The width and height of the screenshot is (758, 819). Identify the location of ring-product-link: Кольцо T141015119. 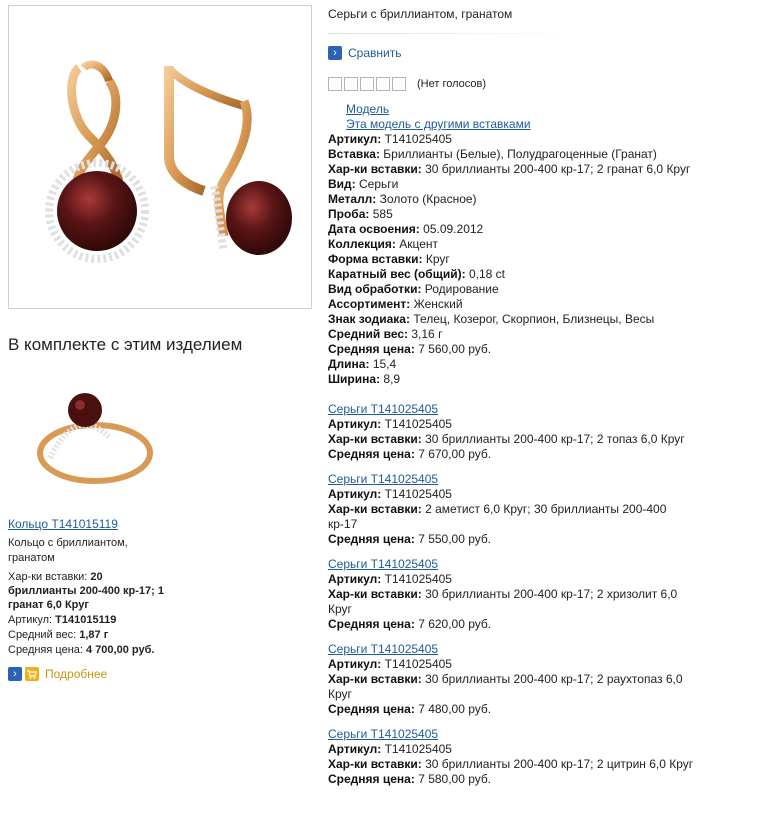
(63, 524).